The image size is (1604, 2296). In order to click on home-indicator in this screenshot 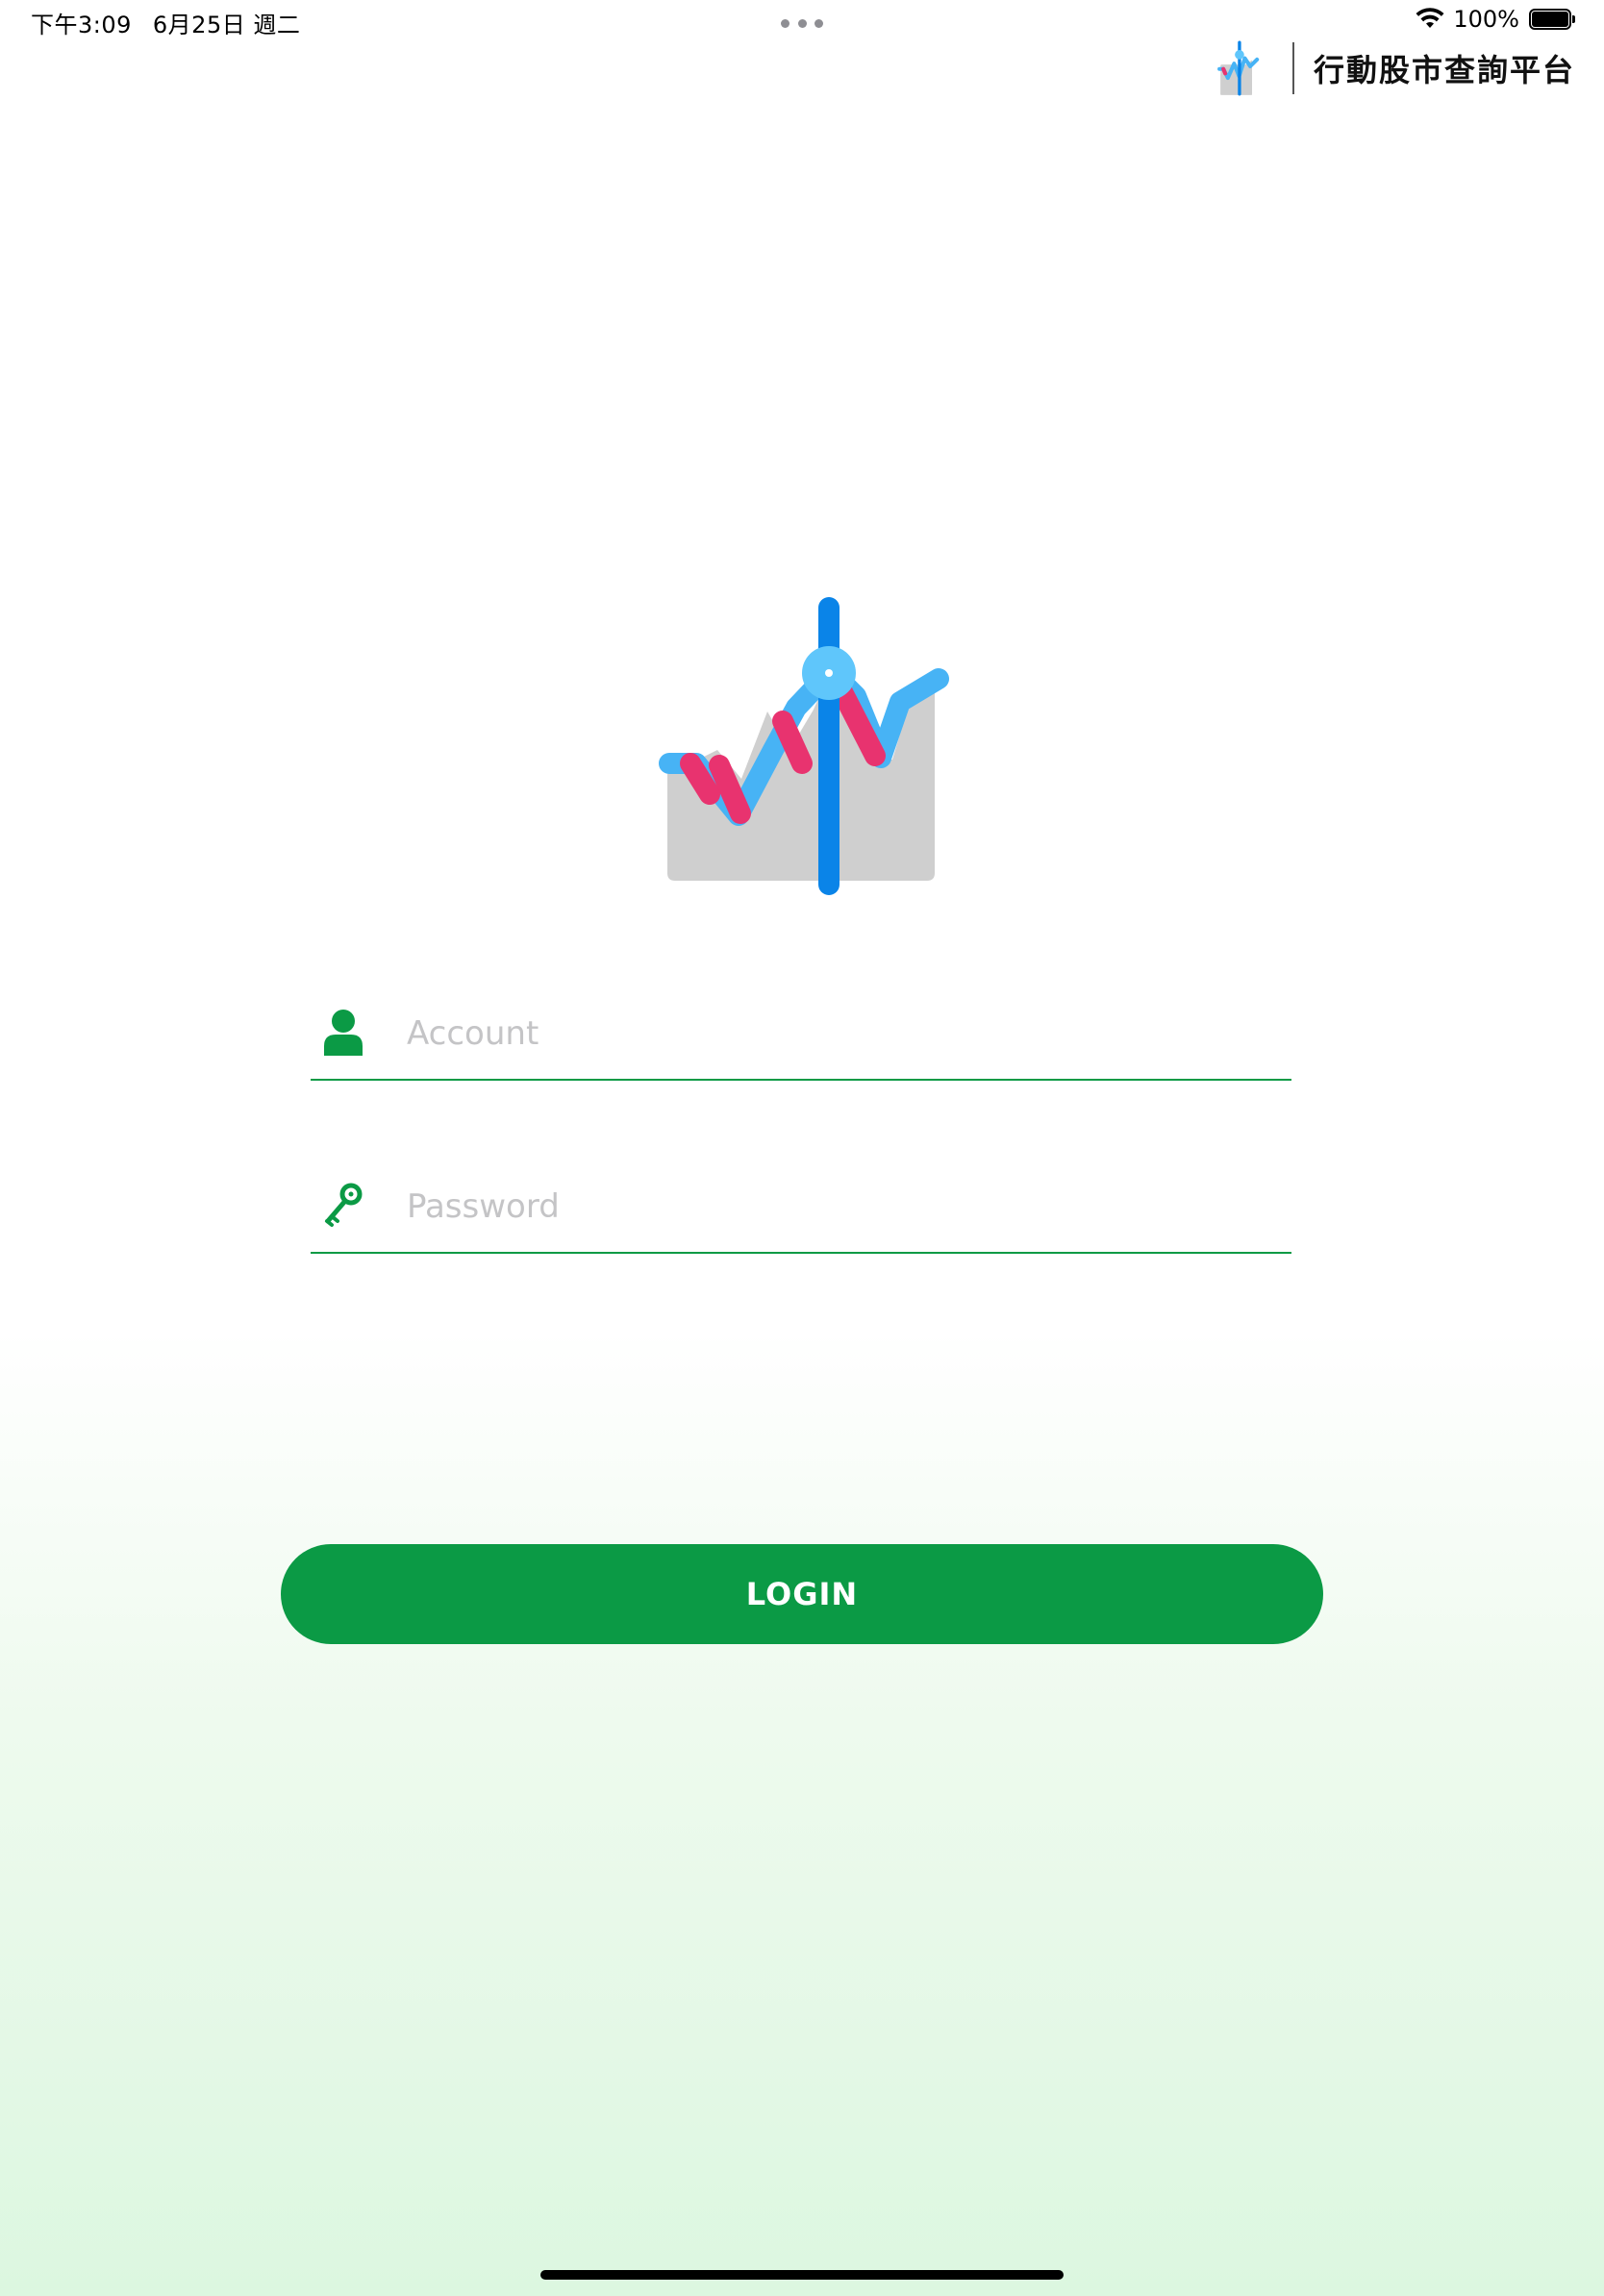, I will do `click(802, 2275)`.